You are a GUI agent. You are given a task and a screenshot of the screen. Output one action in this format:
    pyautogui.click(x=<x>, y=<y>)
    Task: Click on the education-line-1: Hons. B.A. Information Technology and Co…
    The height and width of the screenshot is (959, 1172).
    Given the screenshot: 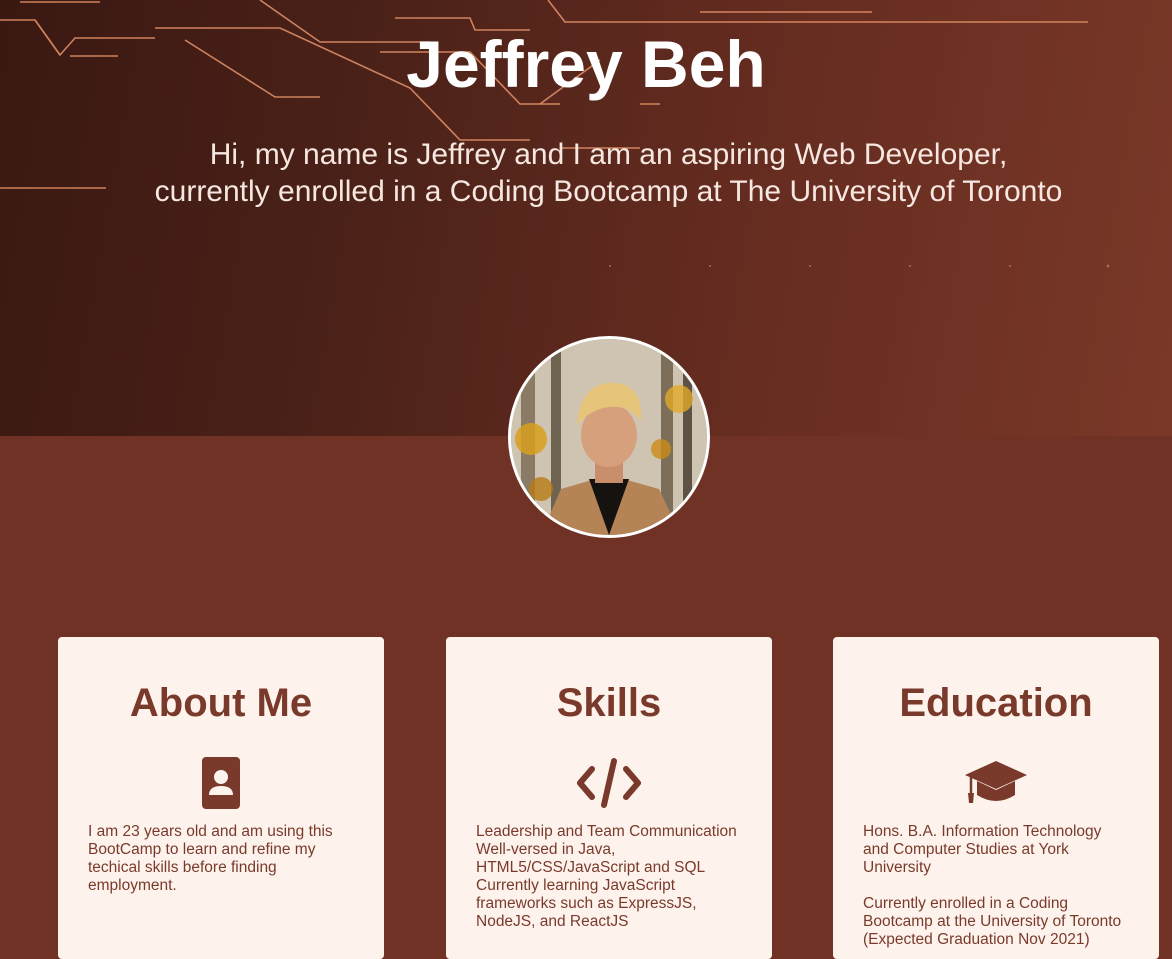 What is the action you would take?
    pyautogui.click(x=982, y=849)
    